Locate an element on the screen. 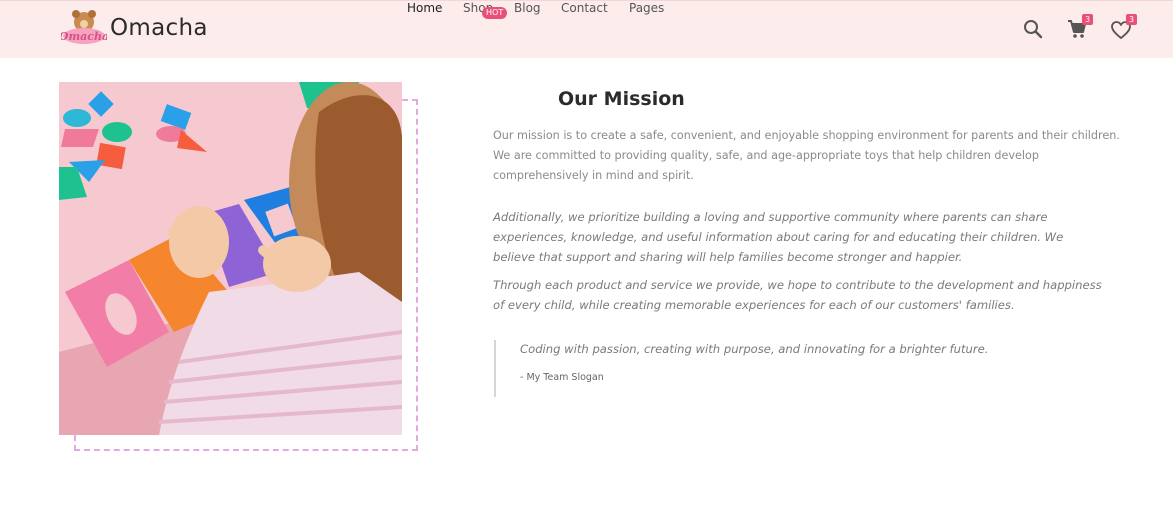  search-icon is located at coordinates (1033, 29).